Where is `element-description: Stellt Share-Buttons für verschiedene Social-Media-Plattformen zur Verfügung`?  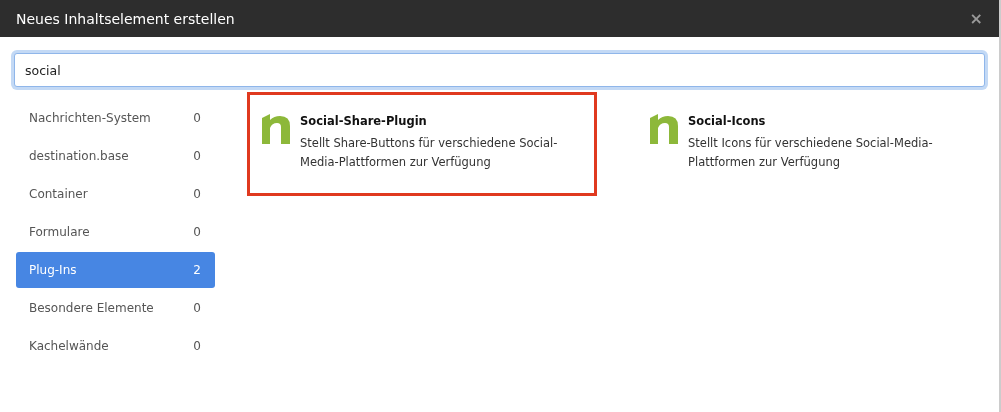
element-description: Stellt Share-Buttons für verschiedene Social-Media-Plattformen zur Verfügung is located at coordinates (429, 153).